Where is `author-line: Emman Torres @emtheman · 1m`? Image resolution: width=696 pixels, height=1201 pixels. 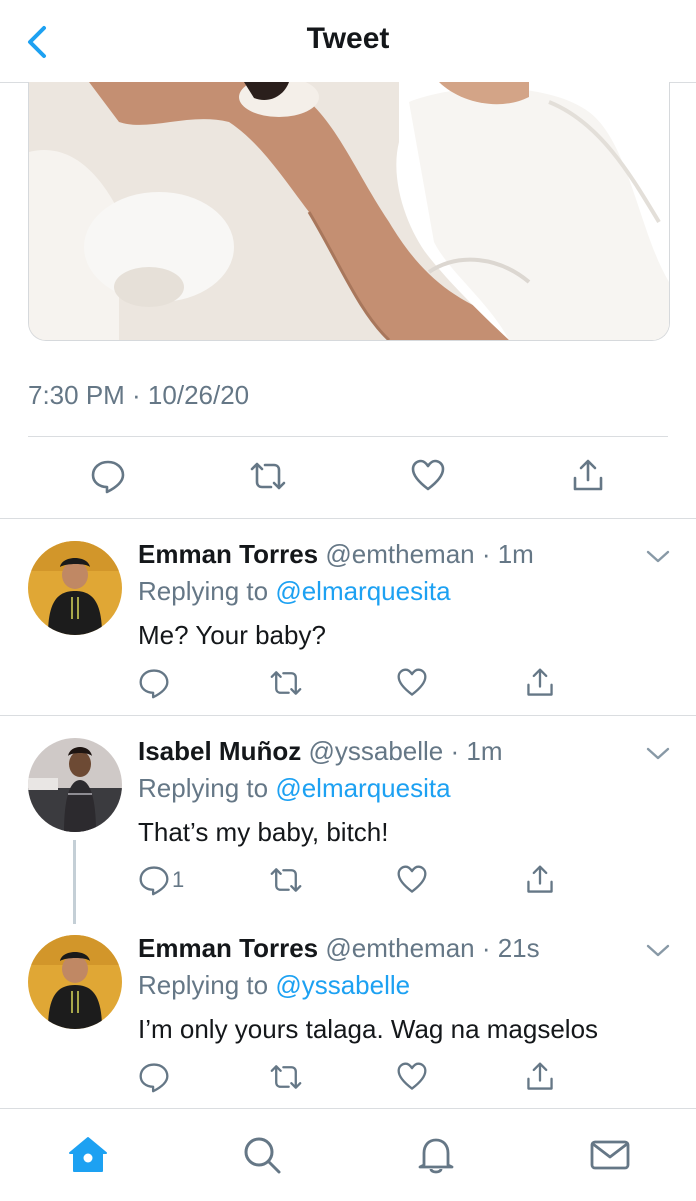 author-line: Emman Torres @emtheman · 1m is located at coordinates (336, 554).